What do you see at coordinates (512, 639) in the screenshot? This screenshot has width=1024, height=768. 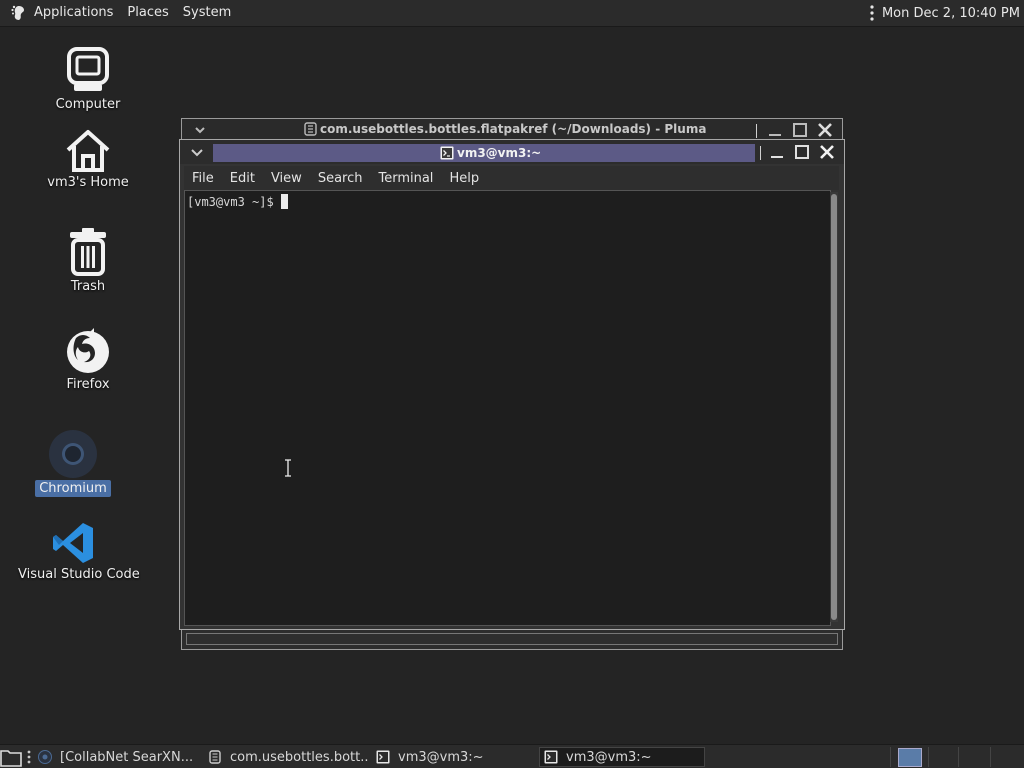 I see `pluma-statusbar` at bounding box center [512, 639].